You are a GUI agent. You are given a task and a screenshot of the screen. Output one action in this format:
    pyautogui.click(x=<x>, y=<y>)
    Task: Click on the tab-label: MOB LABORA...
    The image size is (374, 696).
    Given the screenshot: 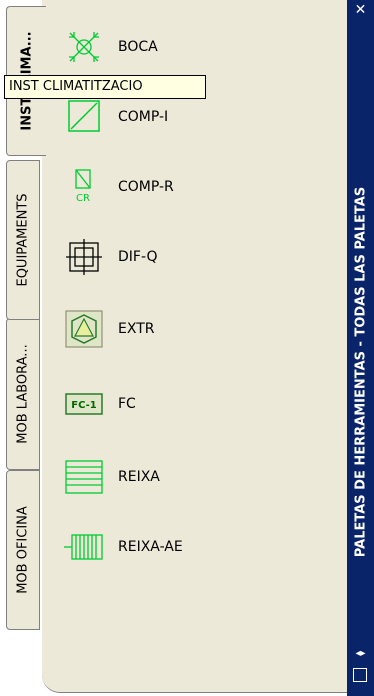 What is the action you would take?
    pyautogui.click(x=23, y=394)
    